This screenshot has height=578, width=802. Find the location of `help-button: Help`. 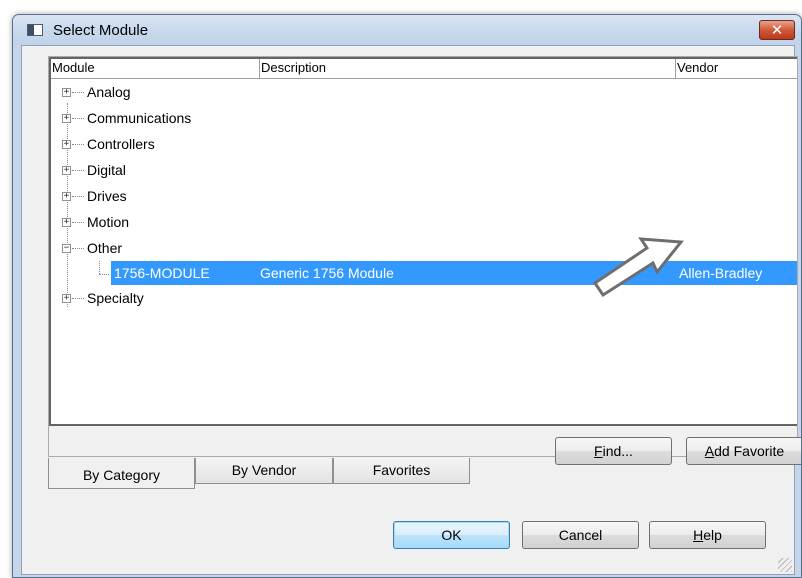

help-button: Help is located at coordinates (707, 535).